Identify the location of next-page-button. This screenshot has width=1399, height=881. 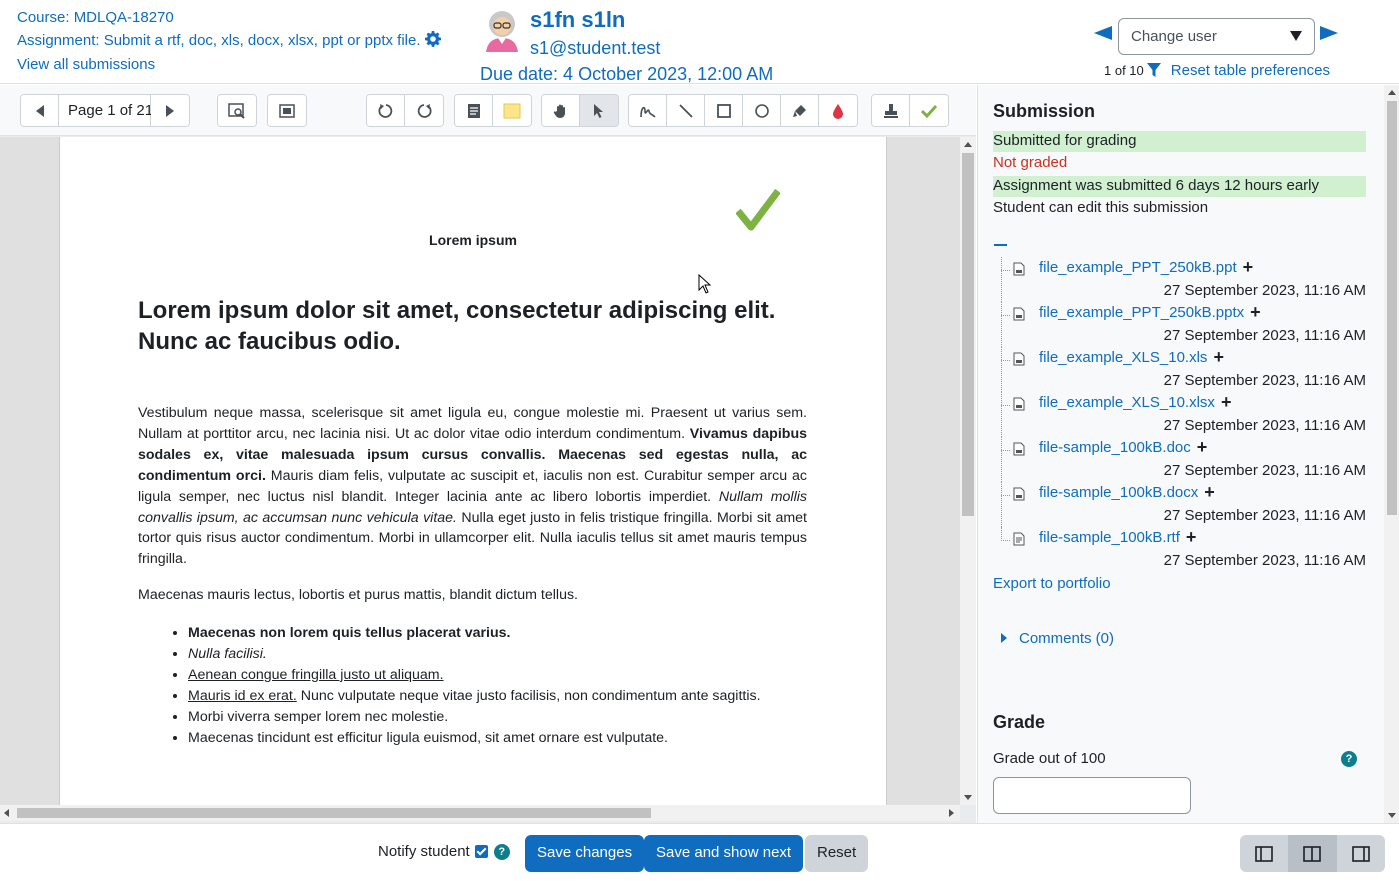
(170, 110).